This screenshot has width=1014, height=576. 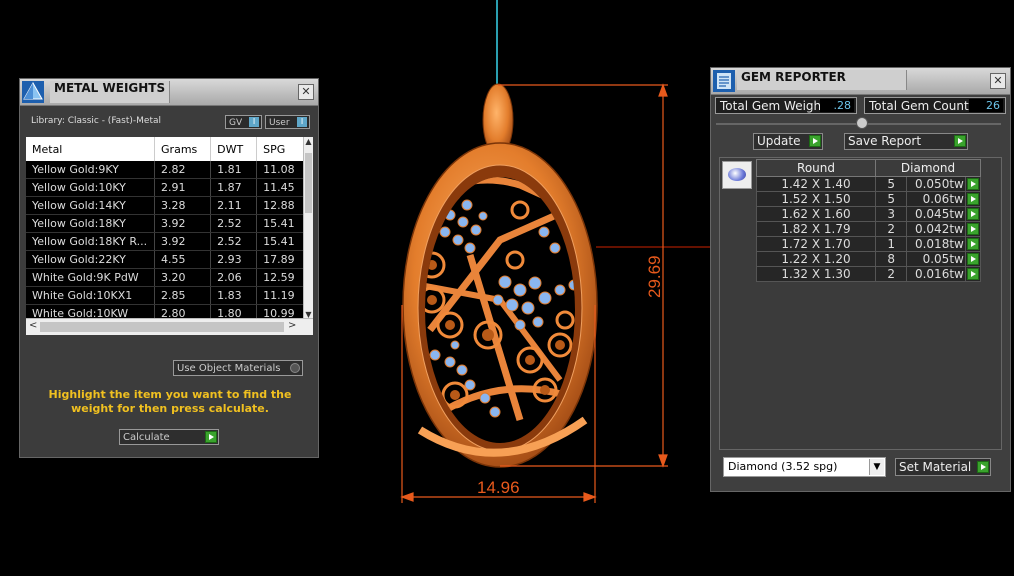 What do you see at coordinates (234, 205) in the screenshot?
I see `table-cell: 2.11` at bounding box center [234, 205].